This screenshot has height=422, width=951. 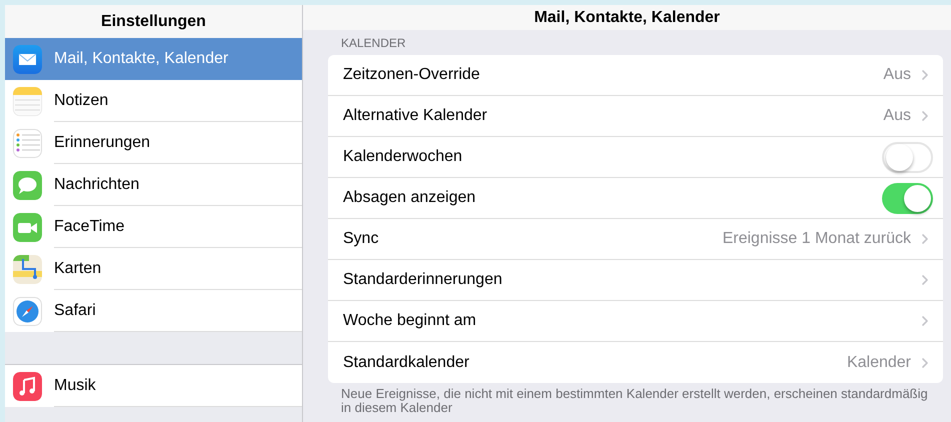 I want to click on row-label: Woche beginnt am, so click(x=410, y=321).